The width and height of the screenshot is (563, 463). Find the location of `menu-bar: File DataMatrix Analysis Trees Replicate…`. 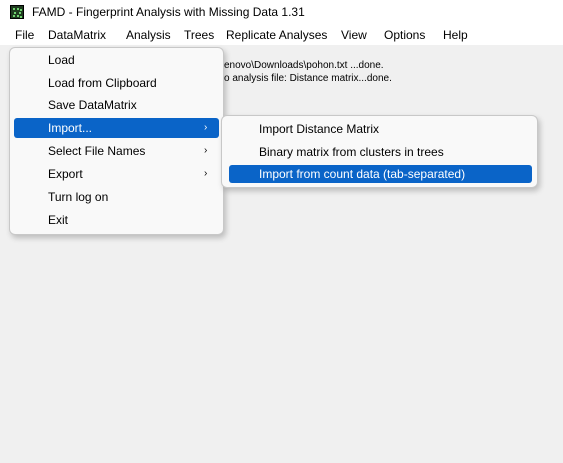

menu-bar: File DataMatrix Analysis Trees Replicate… is located at coordinates (281, 34).